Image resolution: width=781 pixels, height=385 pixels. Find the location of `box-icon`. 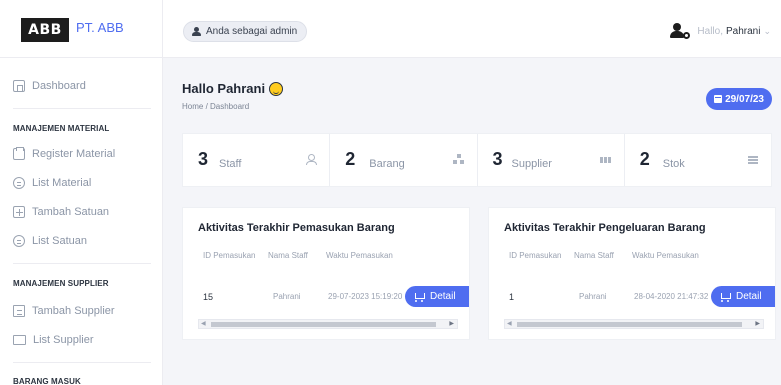

box-icon is located at coordinates (19, 153).